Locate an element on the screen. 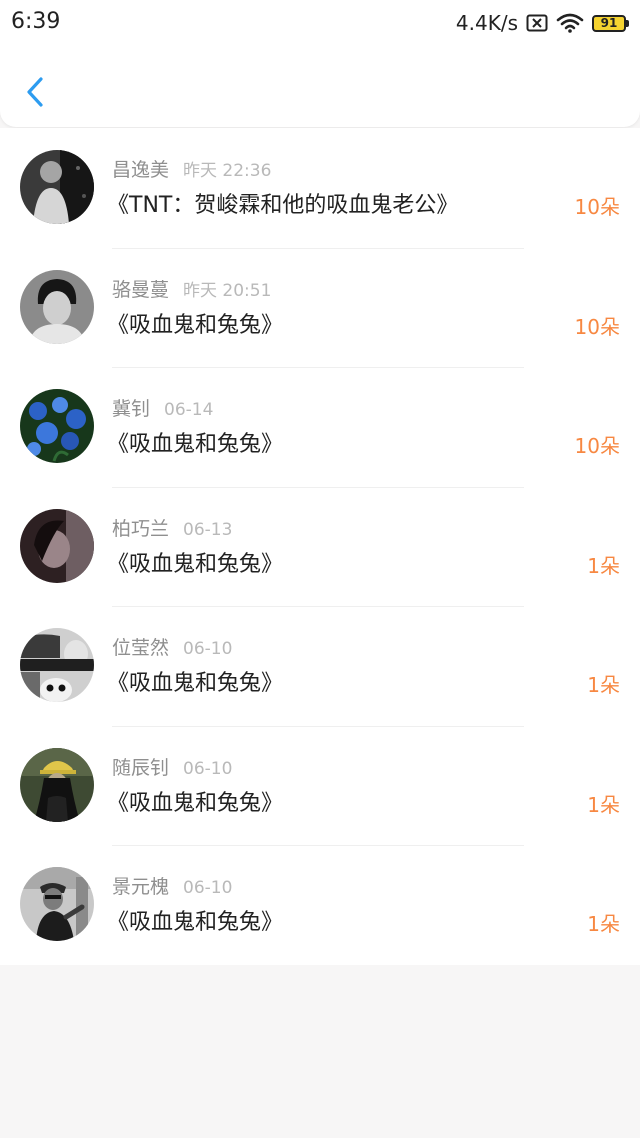  sender-name: 骆曼蔓 is located at coordinates (141, 289).